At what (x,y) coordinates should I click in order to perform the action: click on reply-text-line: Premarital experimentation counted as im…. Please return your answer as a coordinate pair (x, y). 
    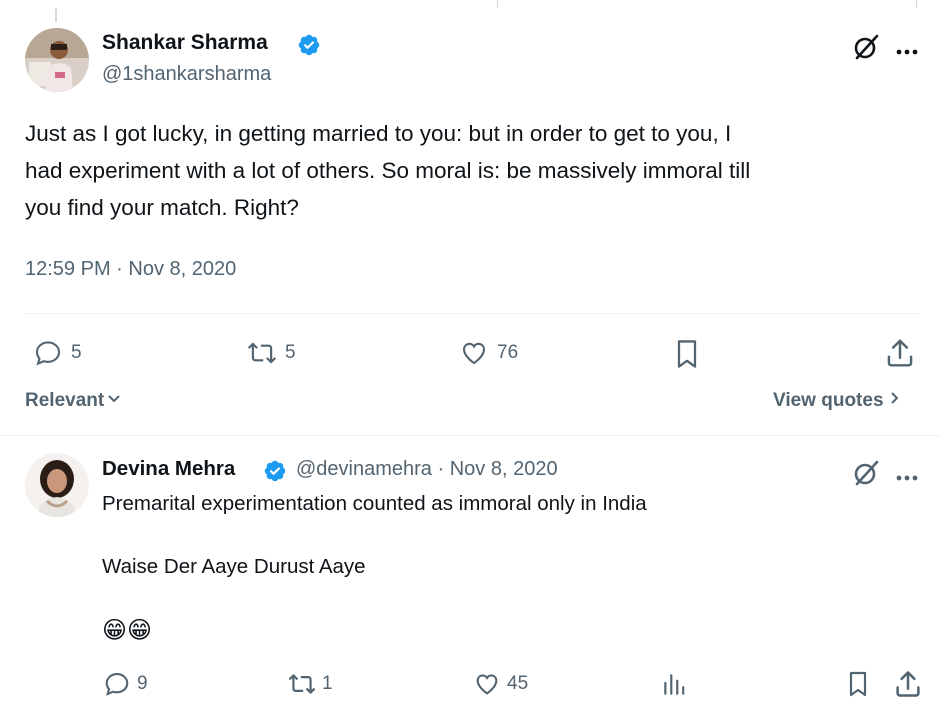
    Looking at the image, I should click on (374, 503).